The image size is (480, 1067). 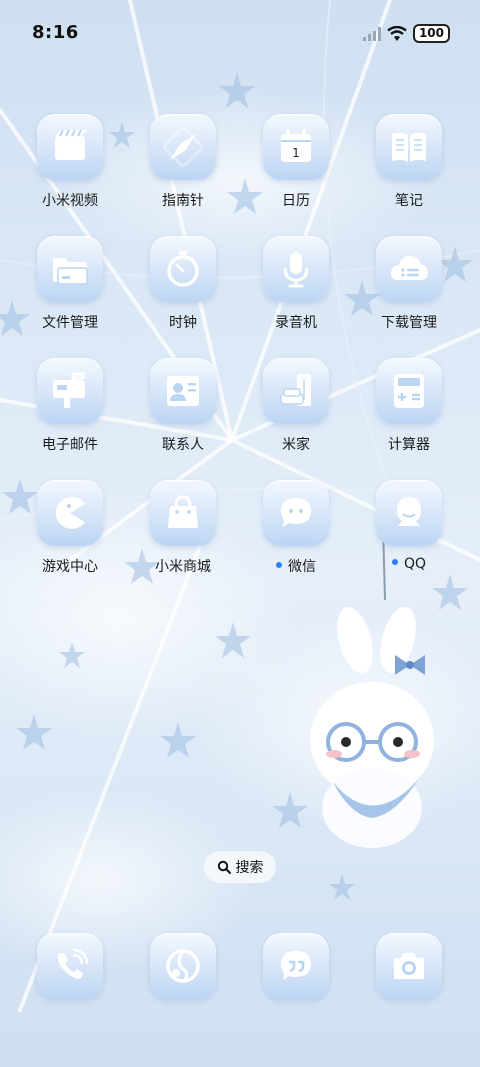 What do you see at coordinates (371, 33) in the screenshot?
I see `signal-icon` at bounding box center [371, 33].